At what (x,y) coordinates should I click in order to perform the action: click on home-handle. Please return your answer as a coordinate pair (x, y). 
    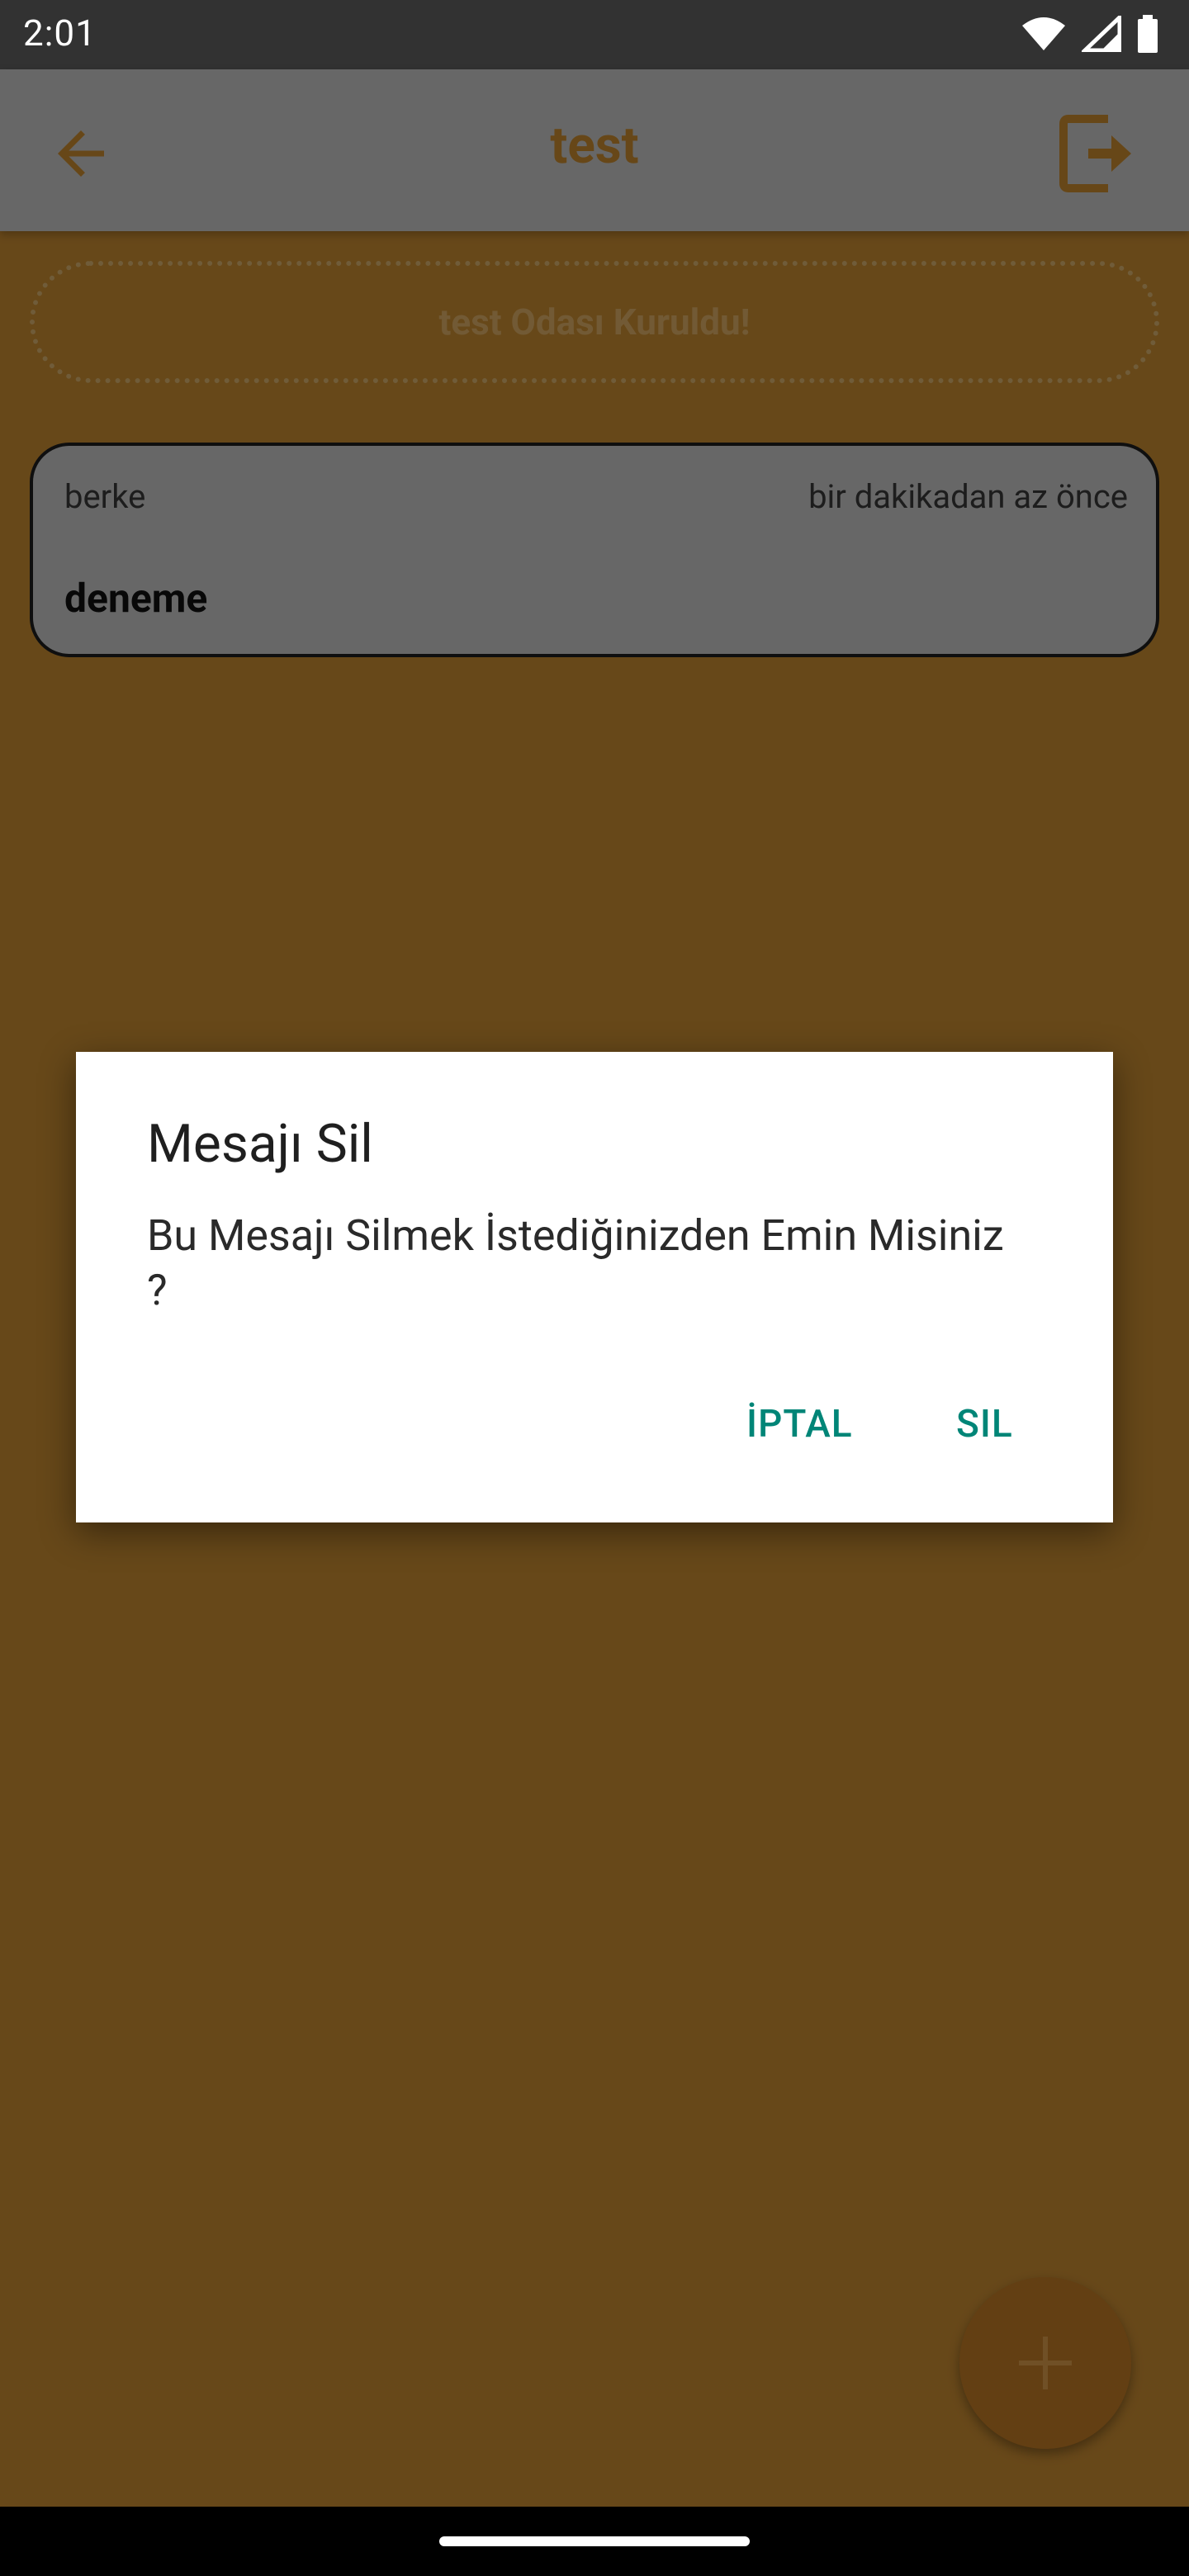
    Looking at the image, I should click on (594, 2541).